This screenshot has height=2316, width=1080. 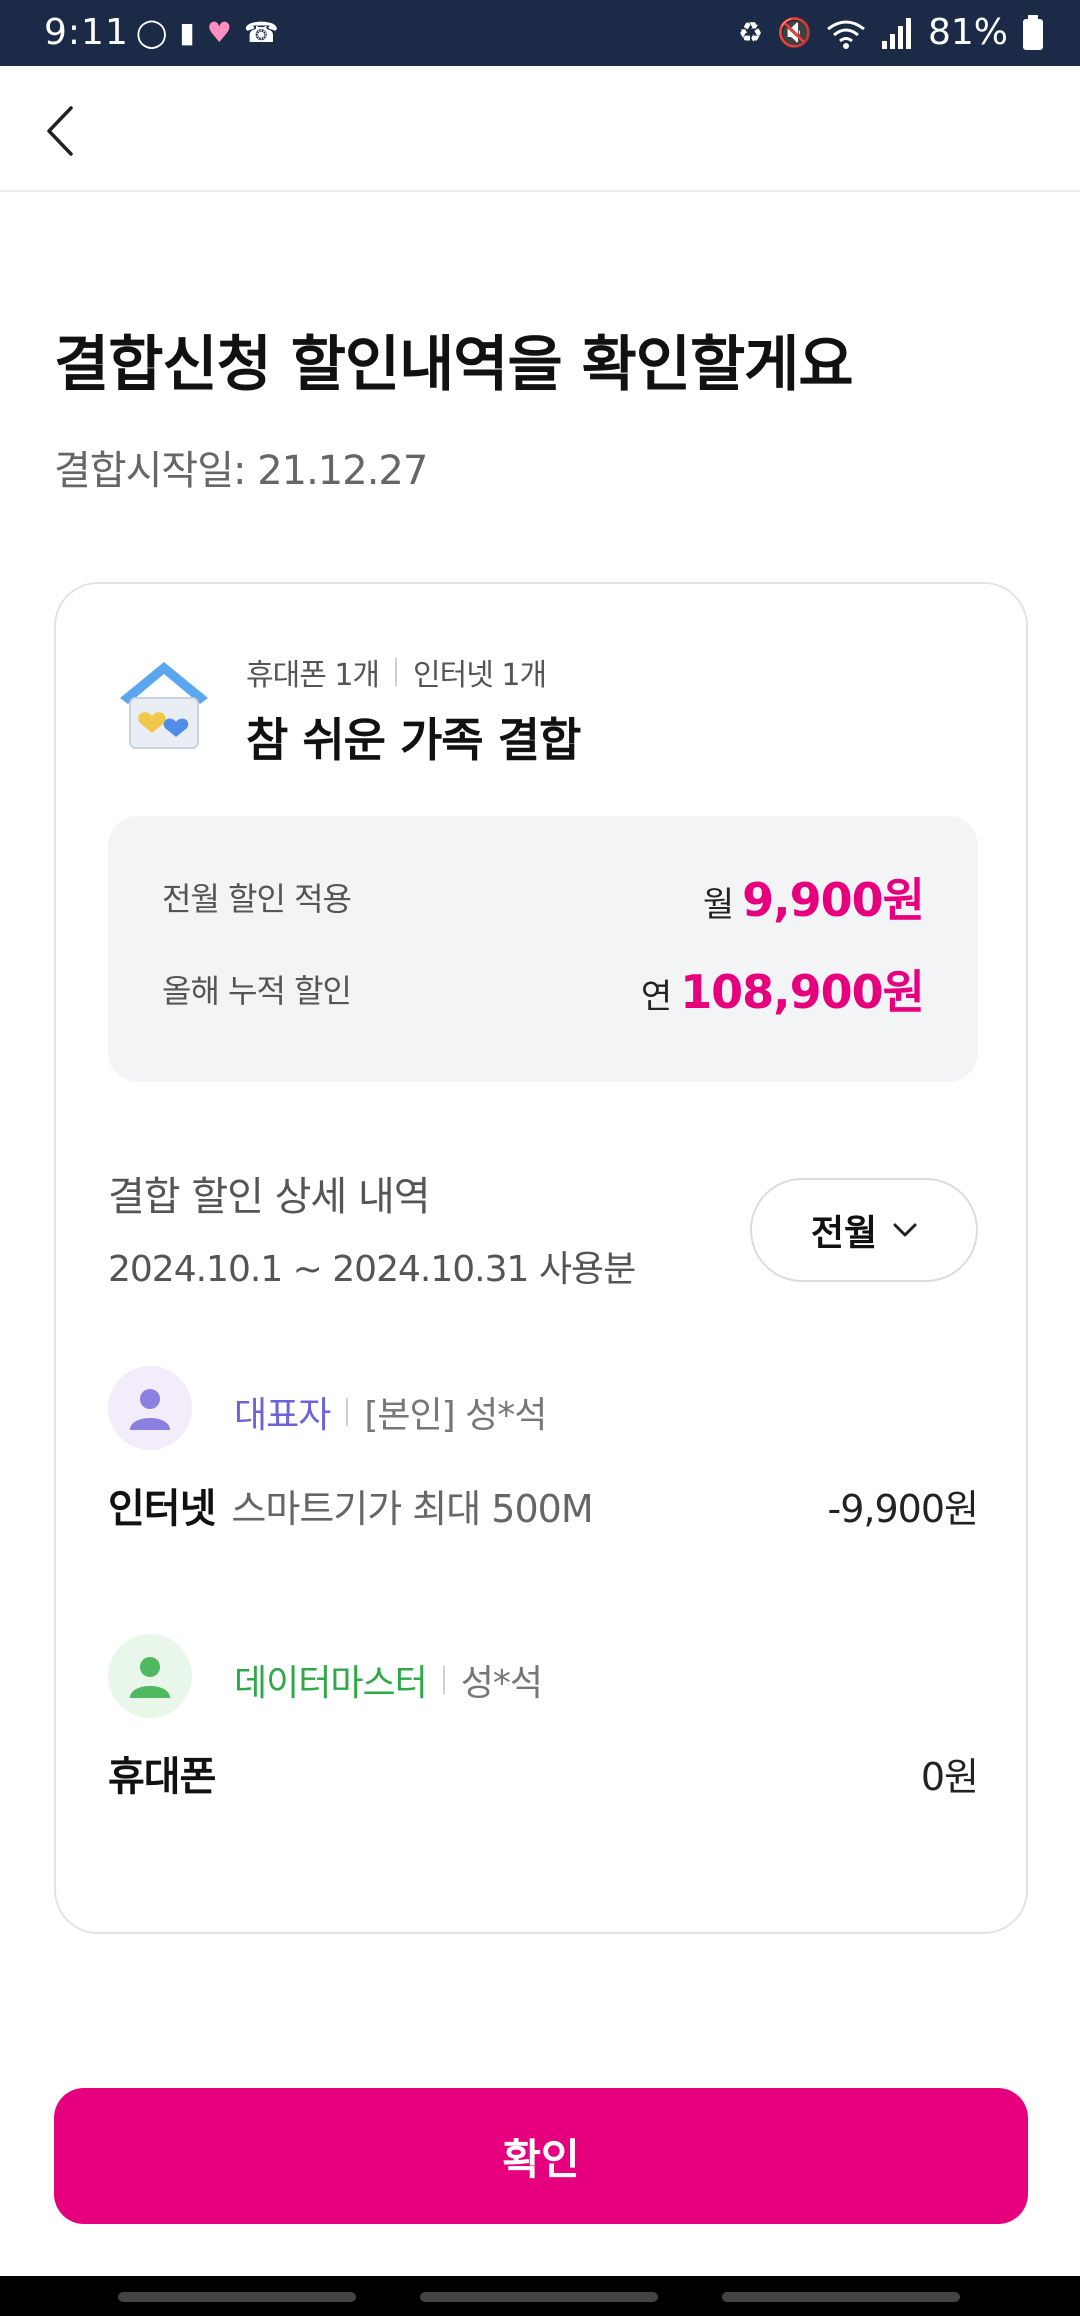 I want to click on app-bar, so click(x=540, y=129).